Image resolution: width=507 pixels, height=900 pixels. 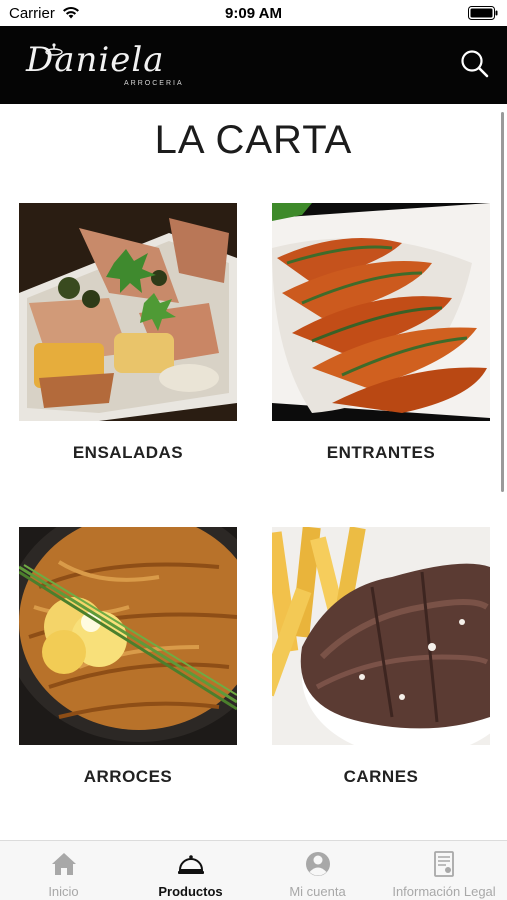 I want to click on tab-label: Mi cuenta, so click(x=317, y=891).